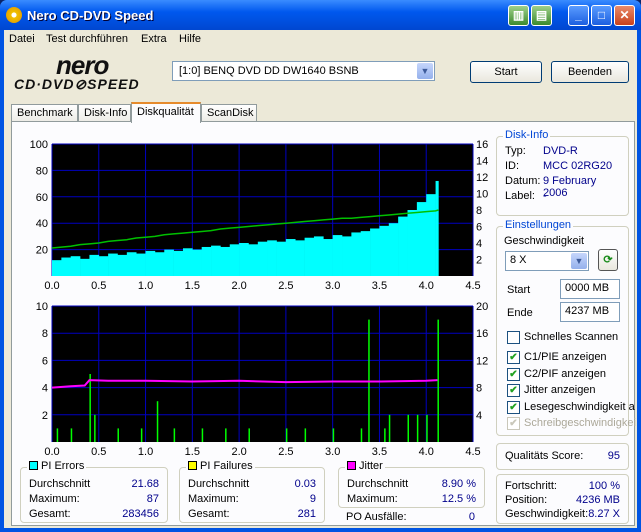 Image resolution: width=641 pixels, height=532 pixels. I want to click on speed-value: 8 X, so click(518, 260).